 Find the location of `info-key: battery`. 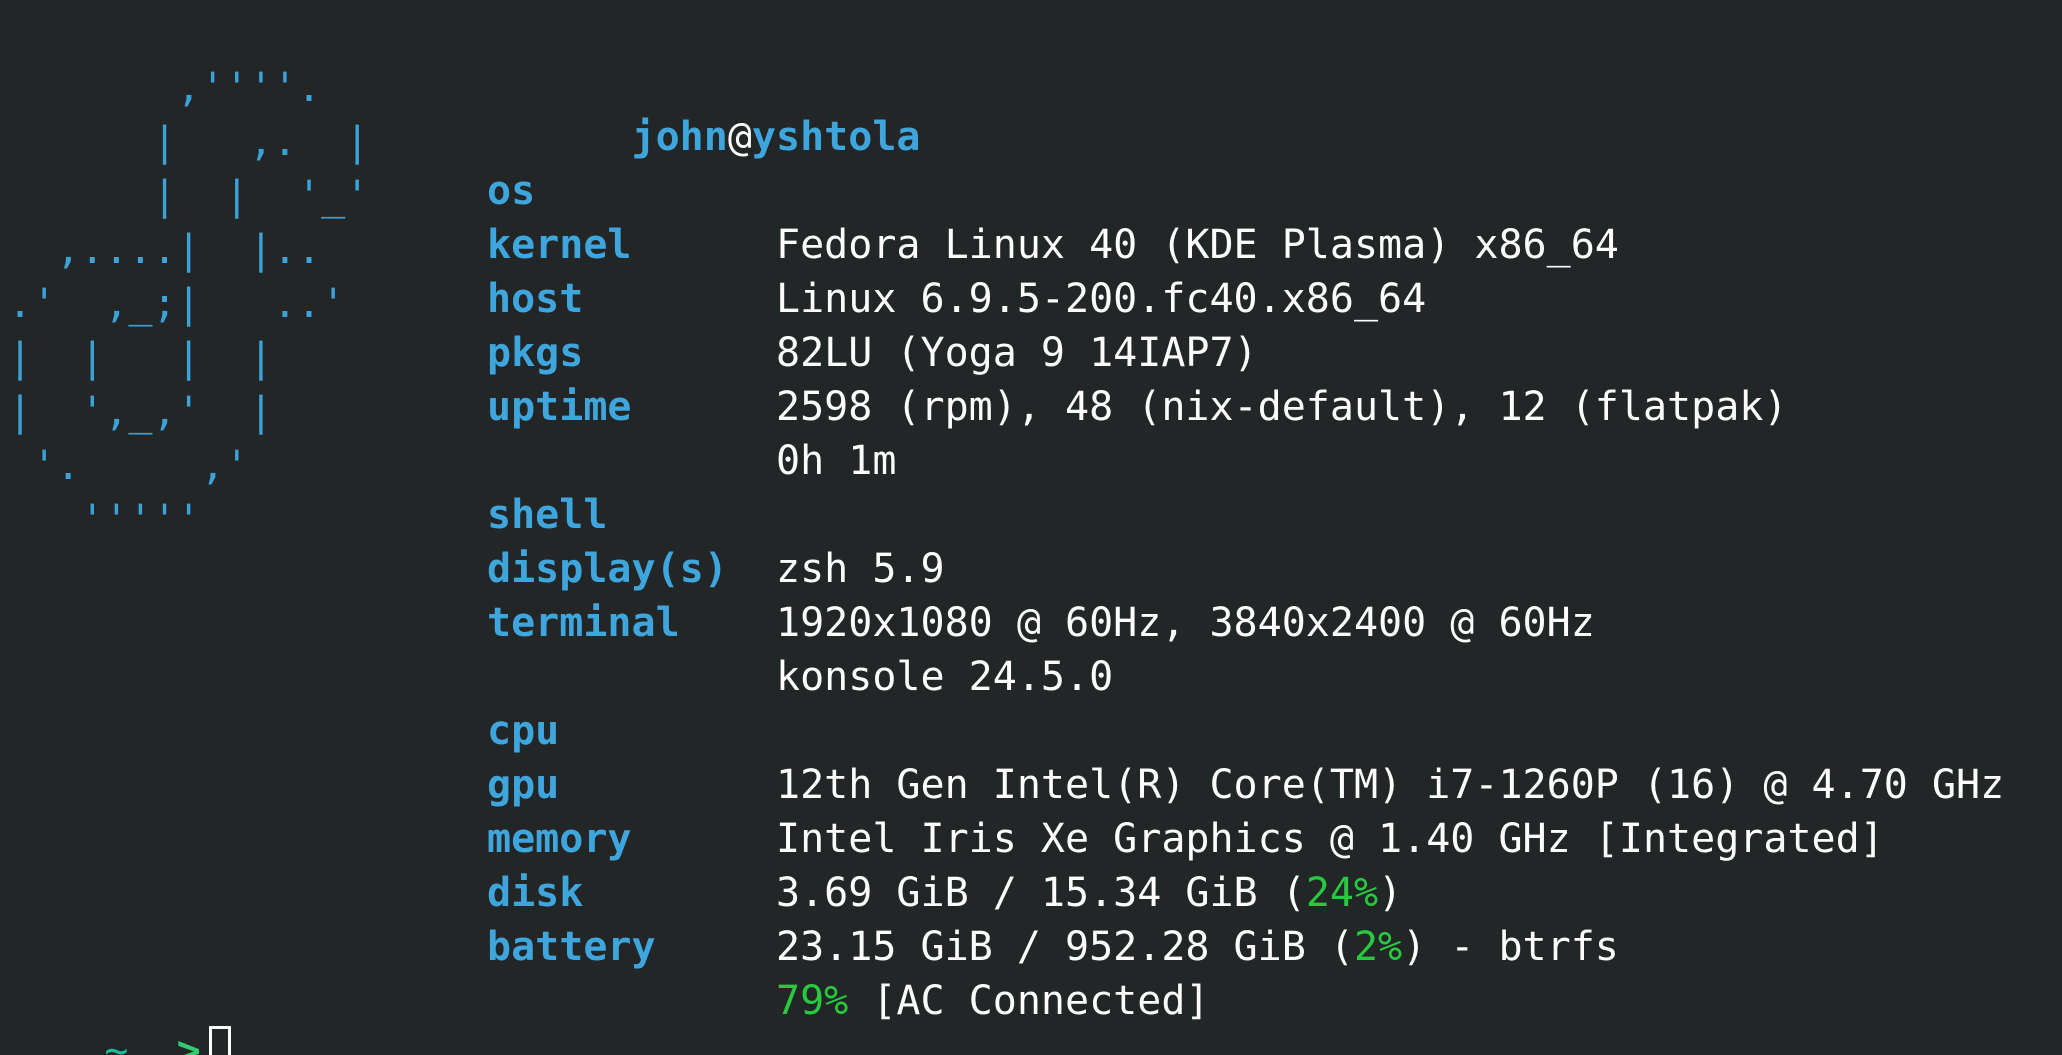

info-key: battery is located at coordinates (571, 947).